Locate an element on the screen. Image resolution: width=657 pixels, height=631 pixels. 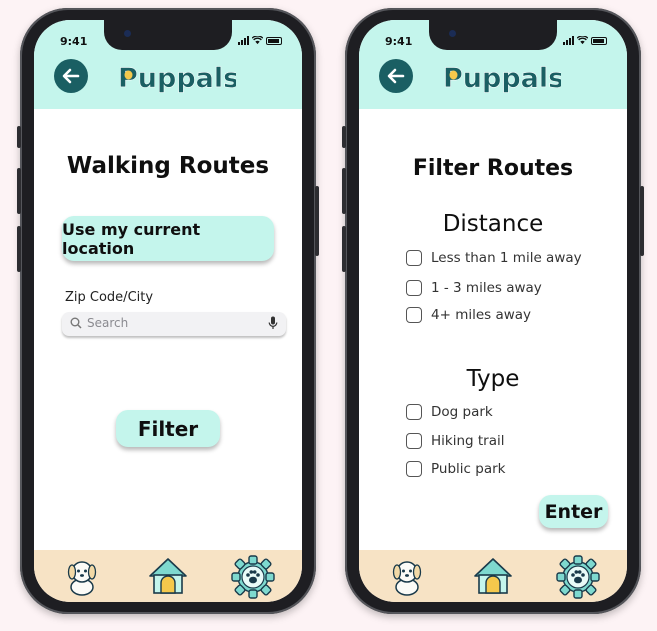
checkbox-4-plus-miles: 4+ miles away is located at coordinates (468, 315).